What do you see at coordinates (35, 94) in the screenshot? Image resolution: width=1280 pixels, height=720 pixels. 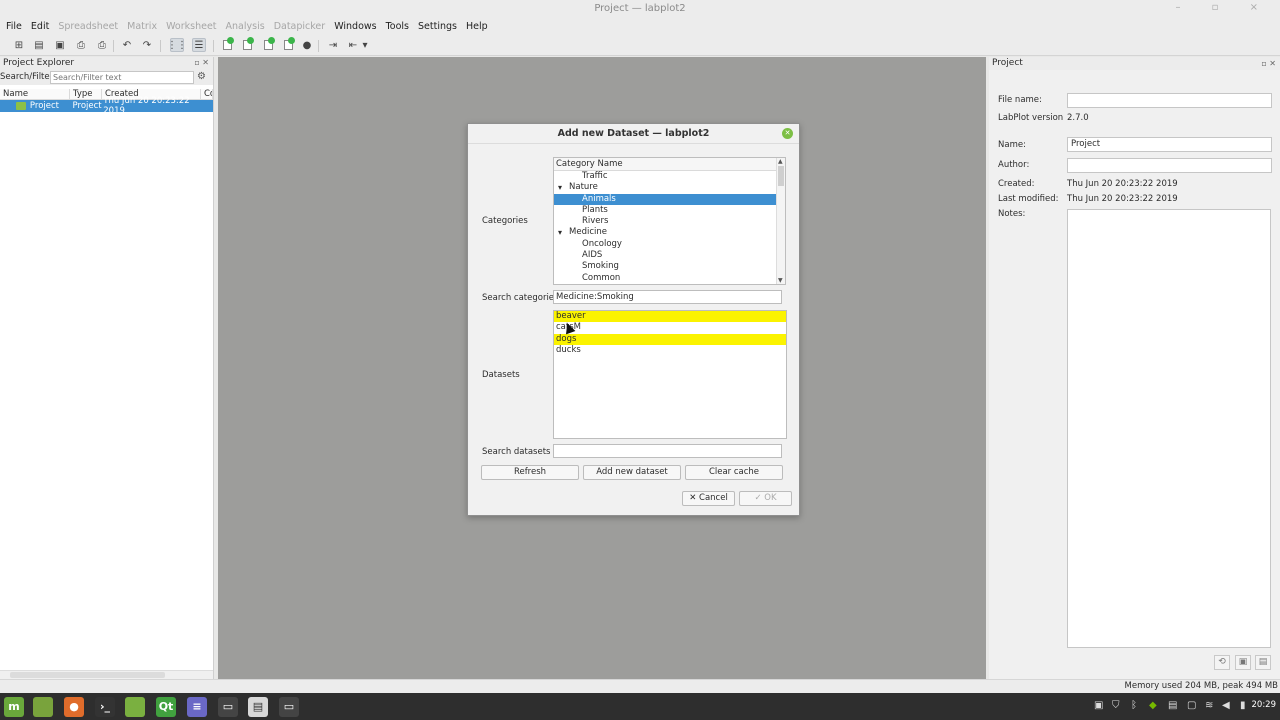 I see `column-name: Name` at bounding box center [35, 94].